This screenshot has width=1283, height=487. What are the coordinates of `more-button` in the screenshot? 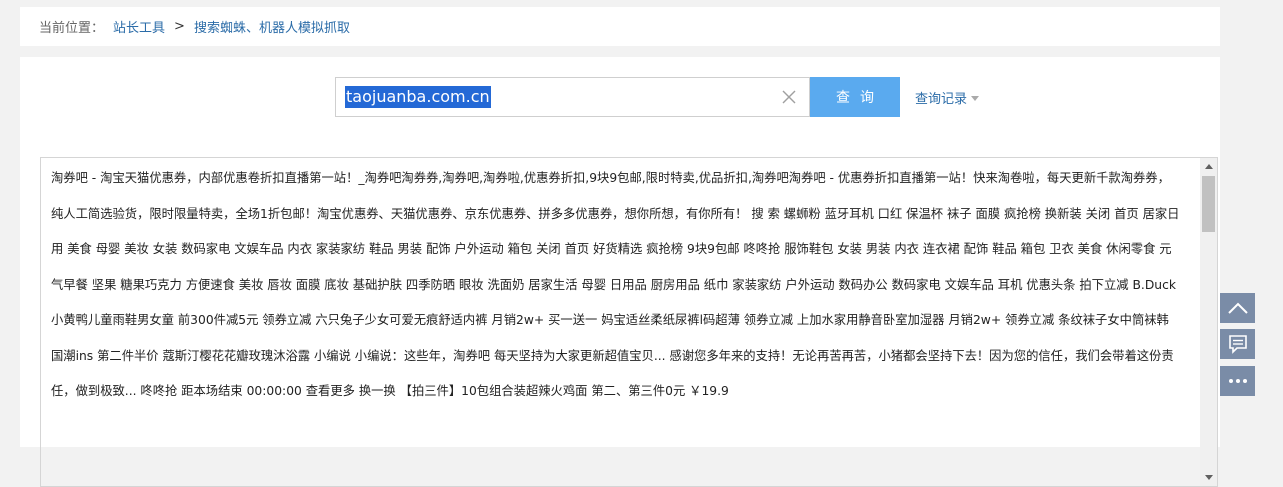 It's located at (1237, 381).